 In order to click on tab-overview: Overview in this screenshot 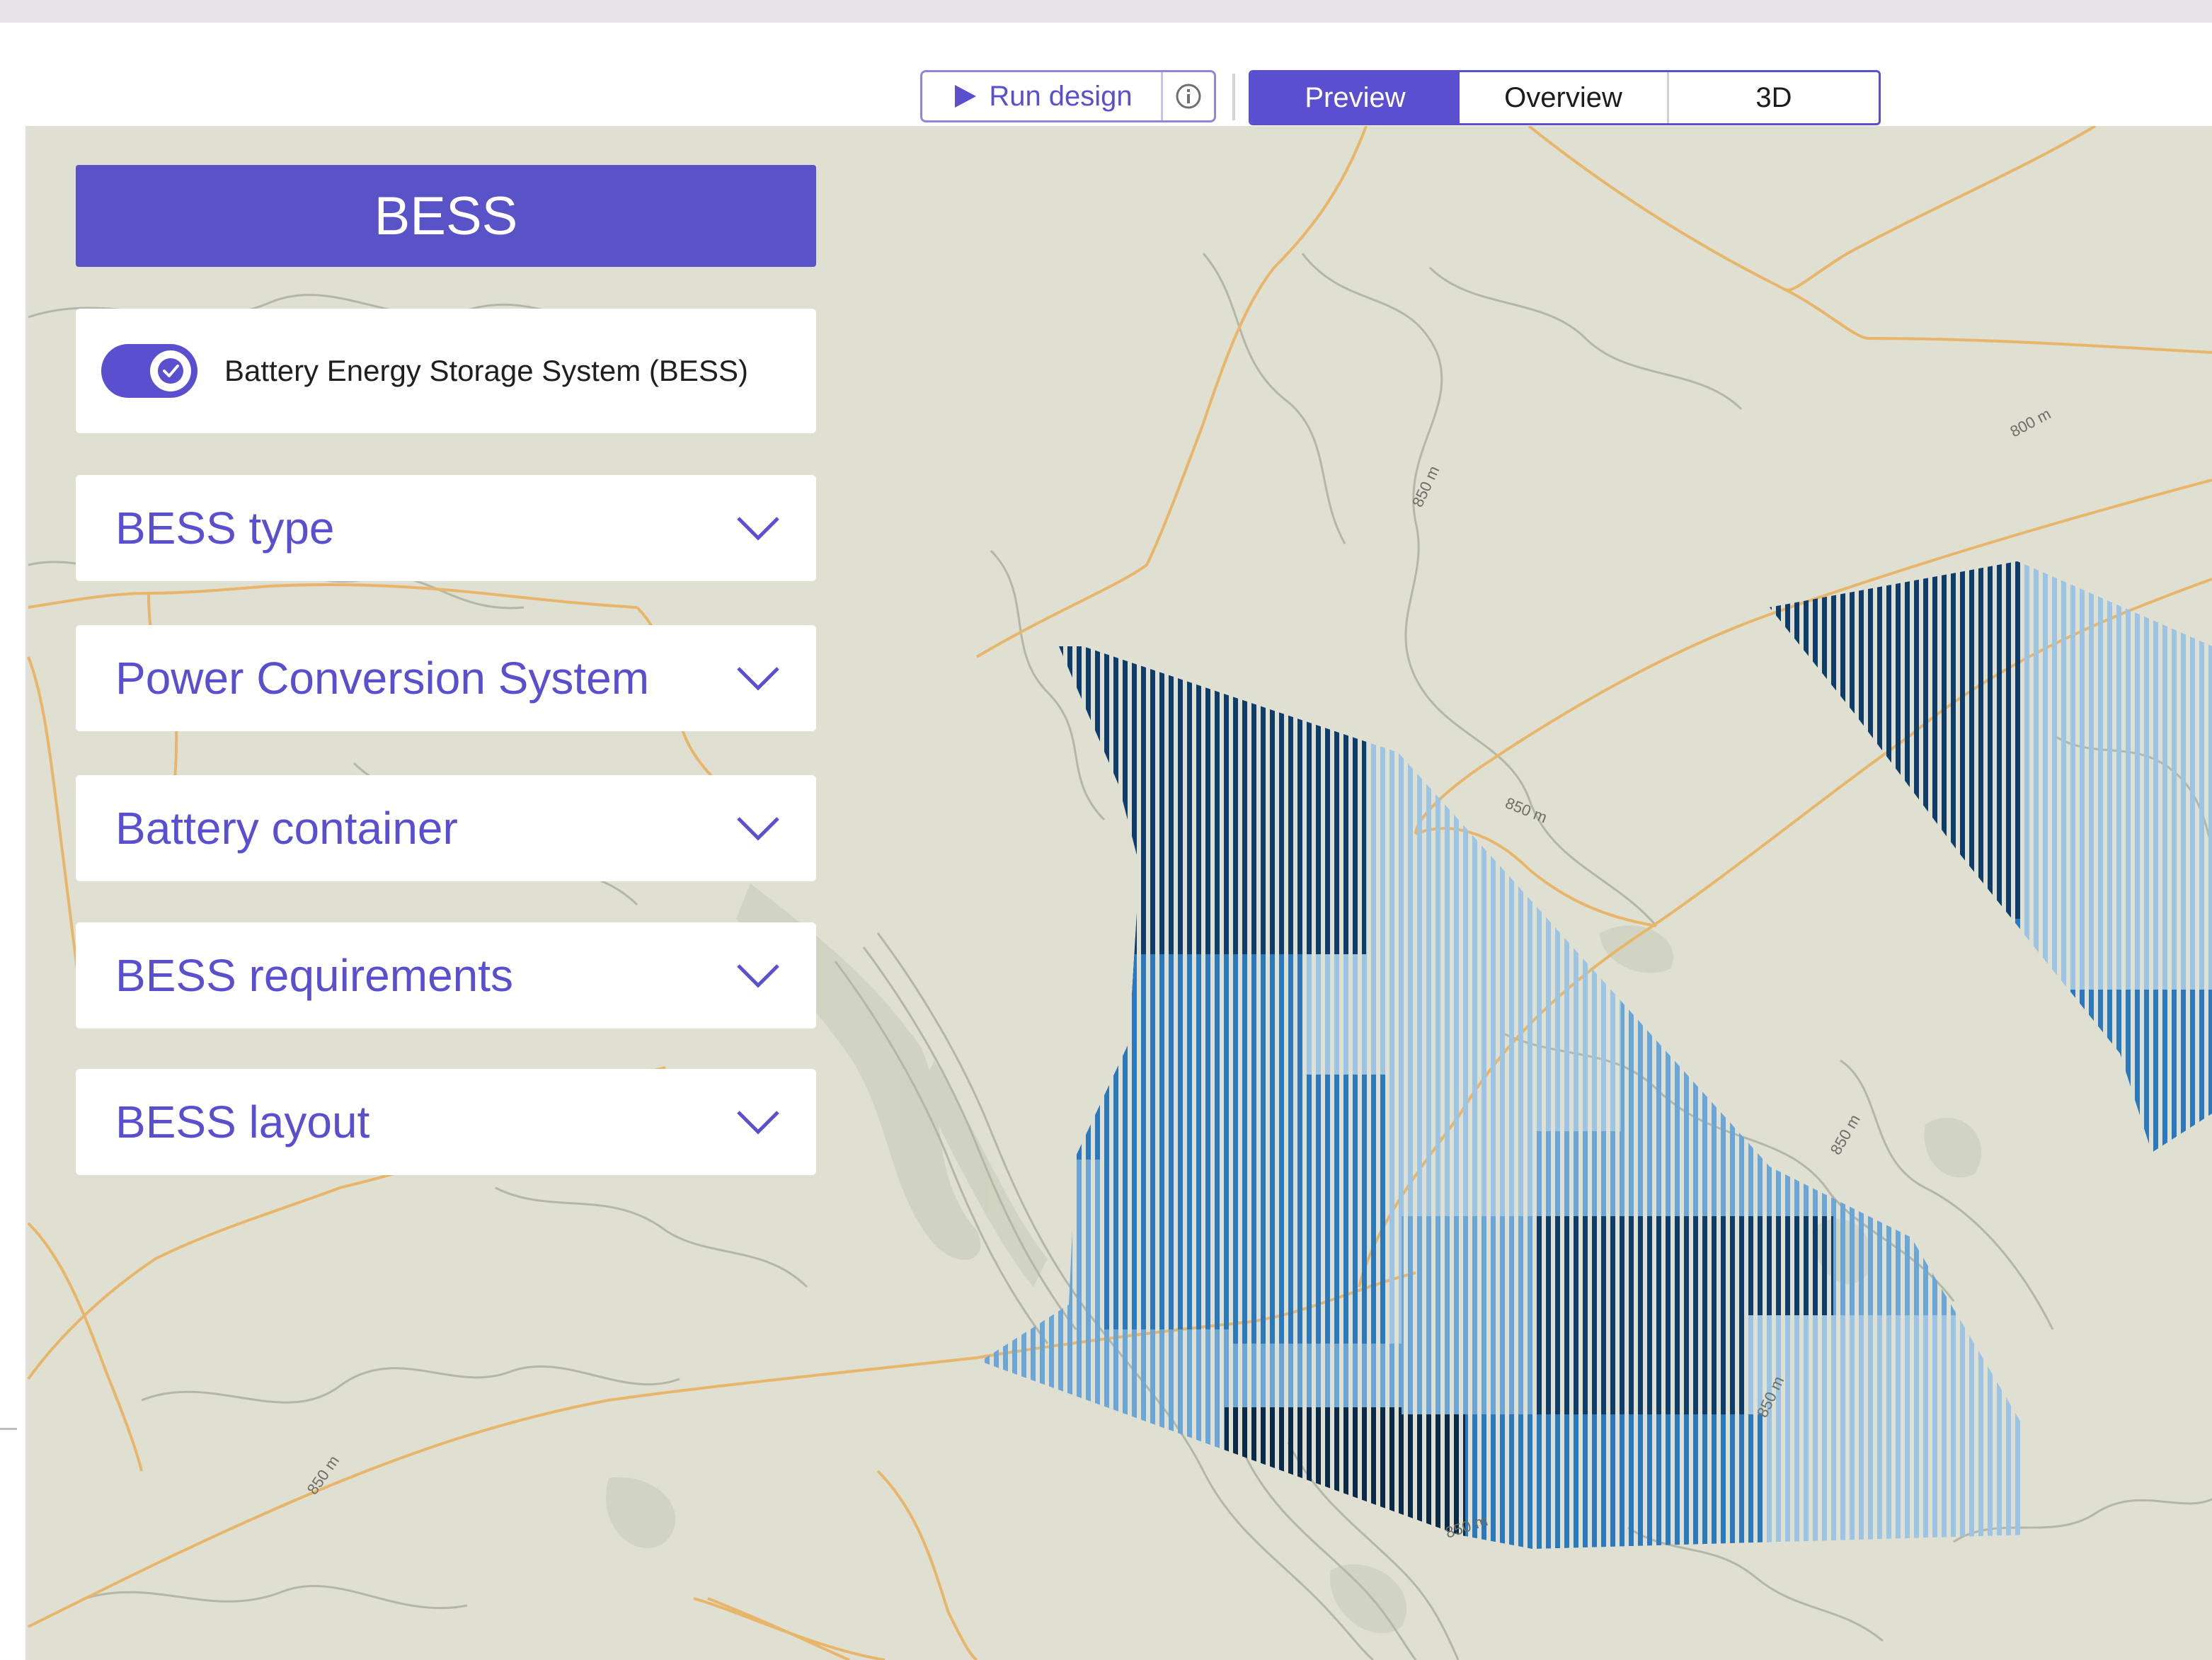, I will do `click(1564, 97)`.